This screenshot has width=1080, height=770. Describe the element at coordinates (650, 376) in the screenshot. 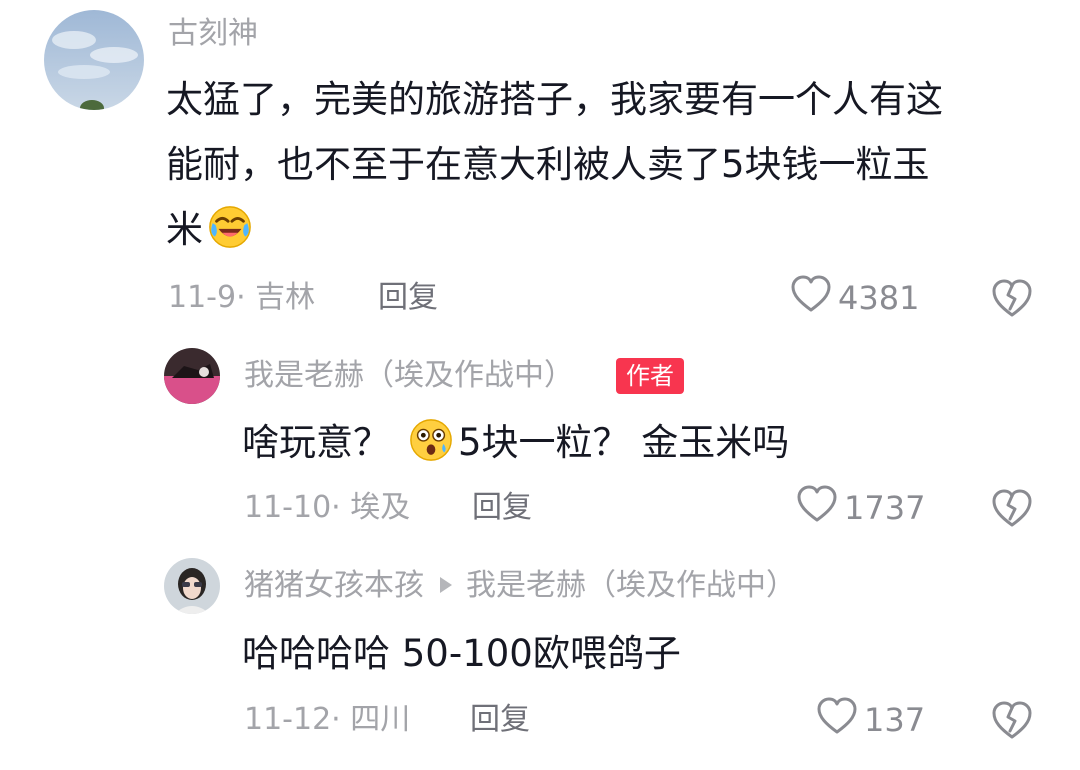

I see `author-badge: 作者` at that location.